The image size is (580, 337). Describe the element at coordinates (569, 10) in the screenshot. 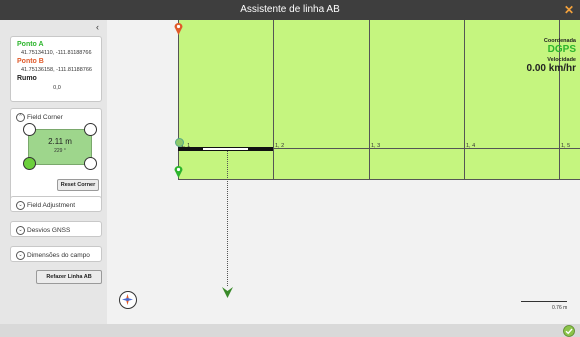

I see `close-icon: ✕` at that location.